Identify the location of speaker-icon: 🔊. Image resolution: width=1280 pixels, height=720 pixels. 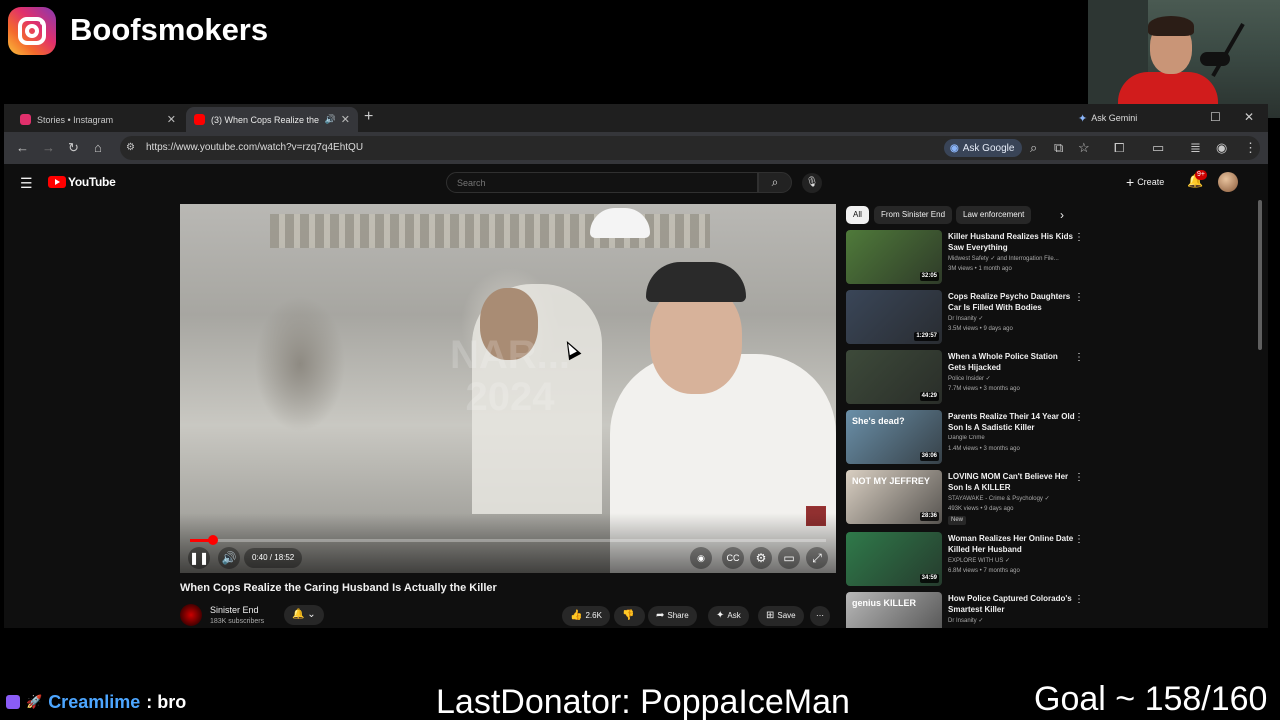
(330, 119).